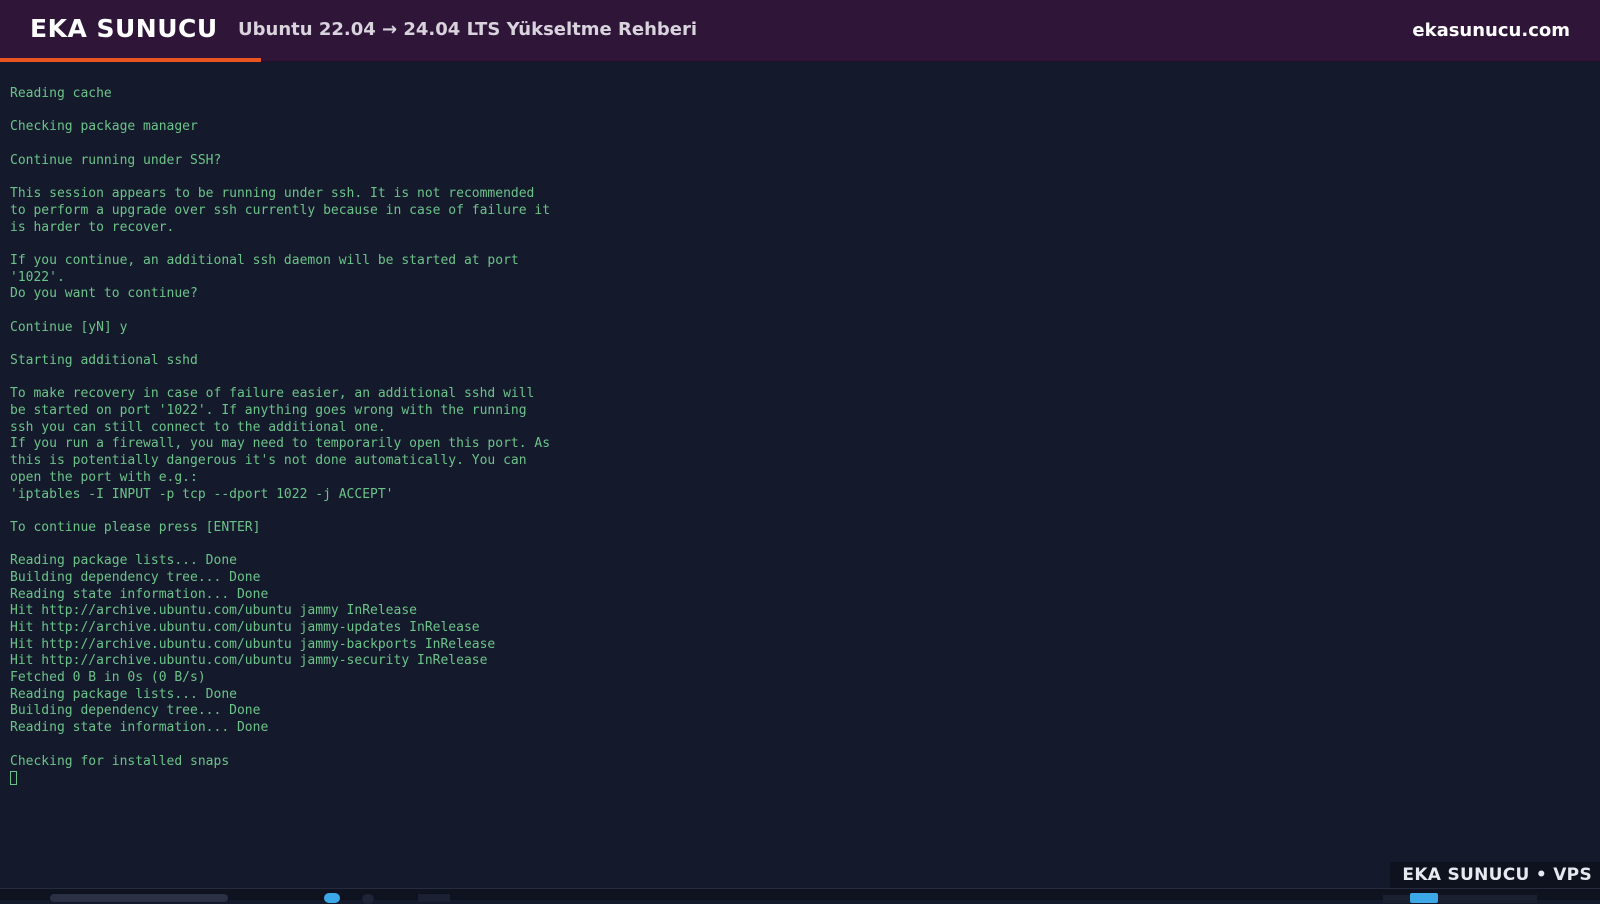 Image resolution: width=1600 pixels, height=904 pixels. I want to click on terminal-line: To continue please press [ENTER], so click(135, 527).